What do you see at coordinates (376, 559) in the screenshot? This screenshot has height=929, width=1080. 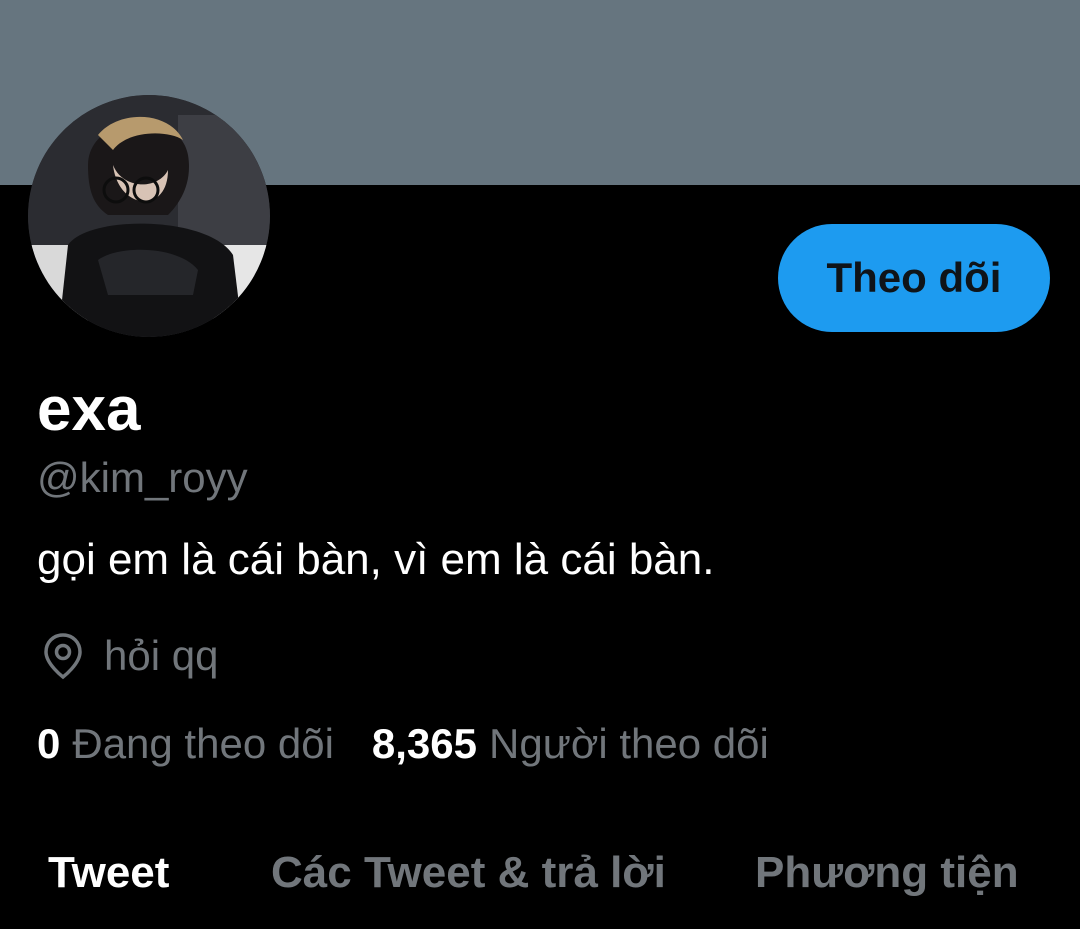 I see `profile-bio: gọi em là cái bàn, vì em là cái bàn.` at bounding box center [376, 559].